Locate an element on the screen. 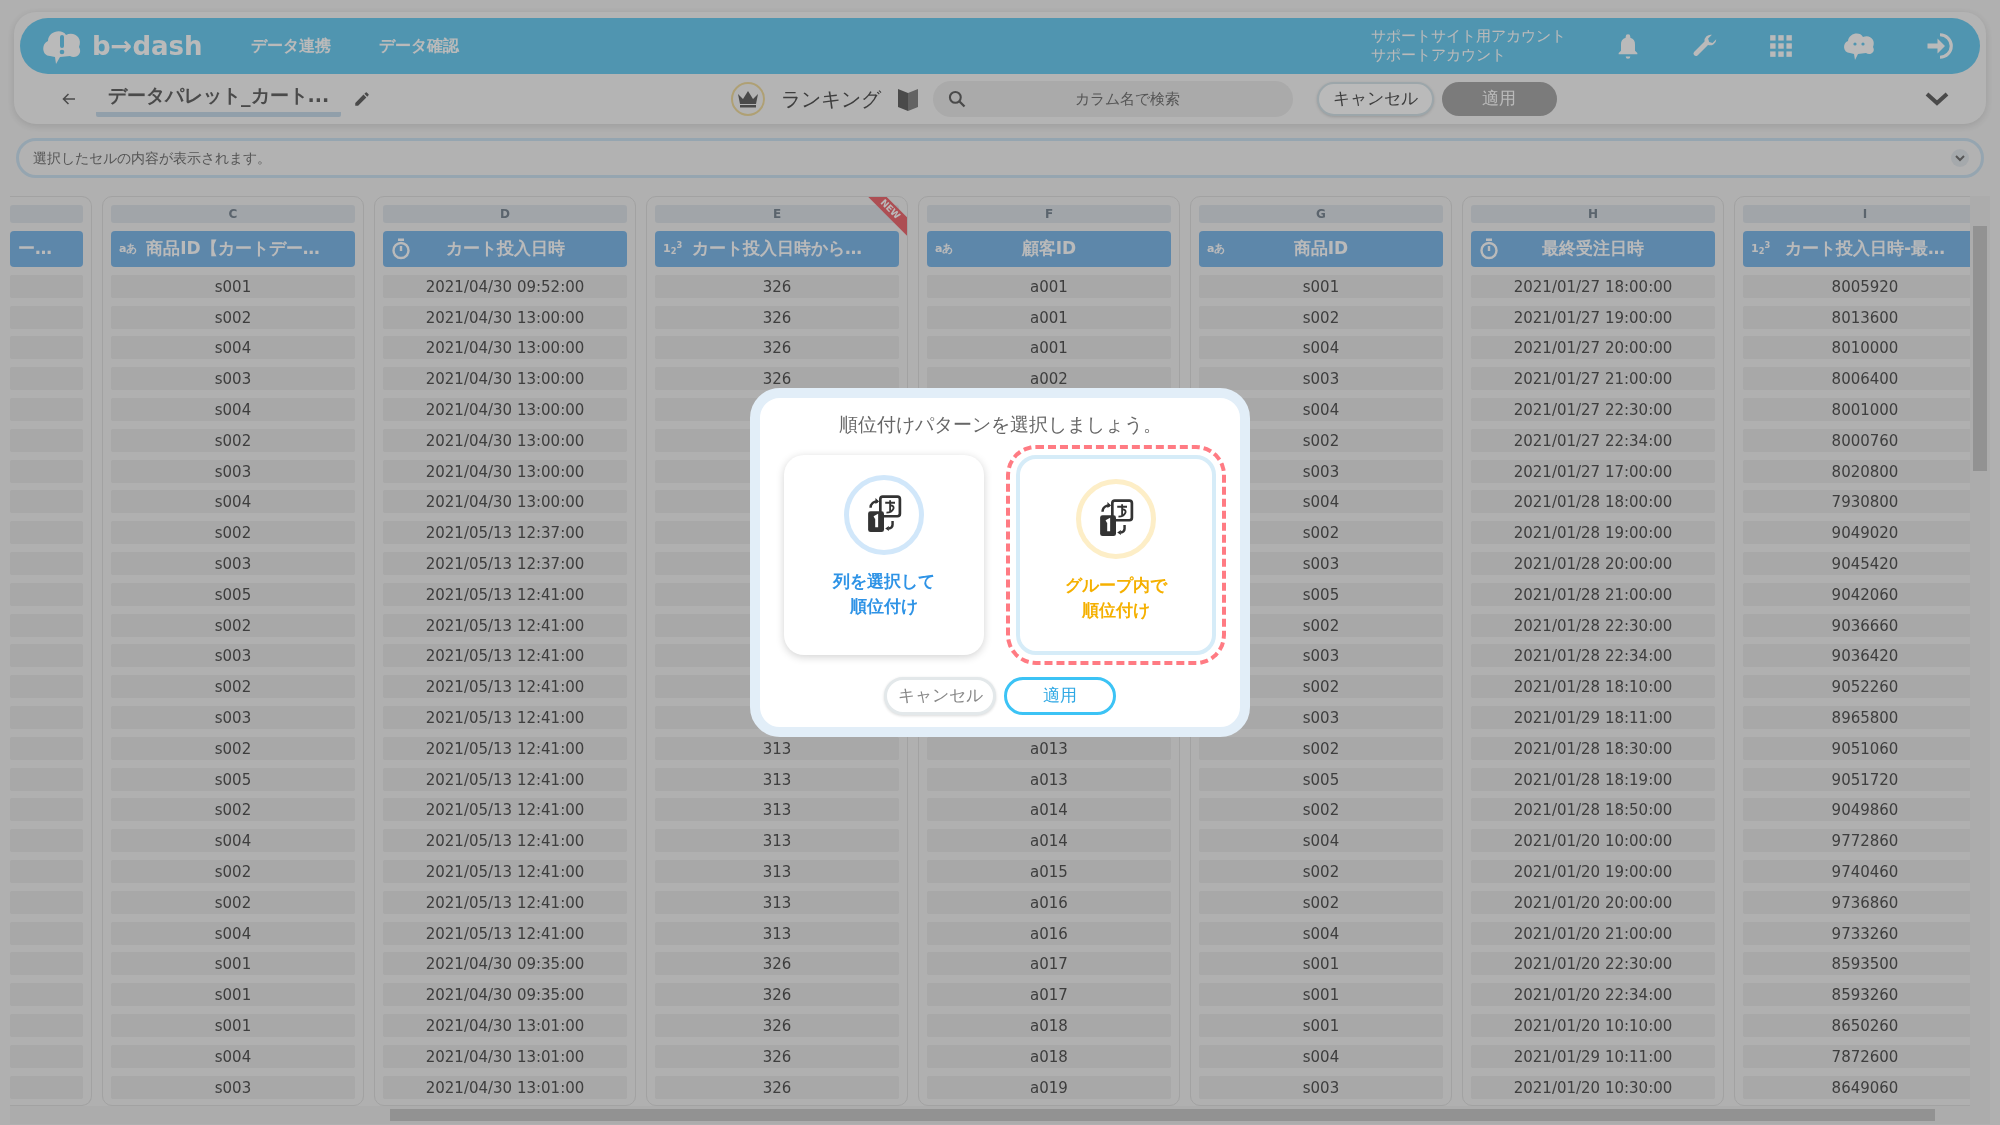  toolbar-button: キャンセル is located at coordinates (1375, 99).